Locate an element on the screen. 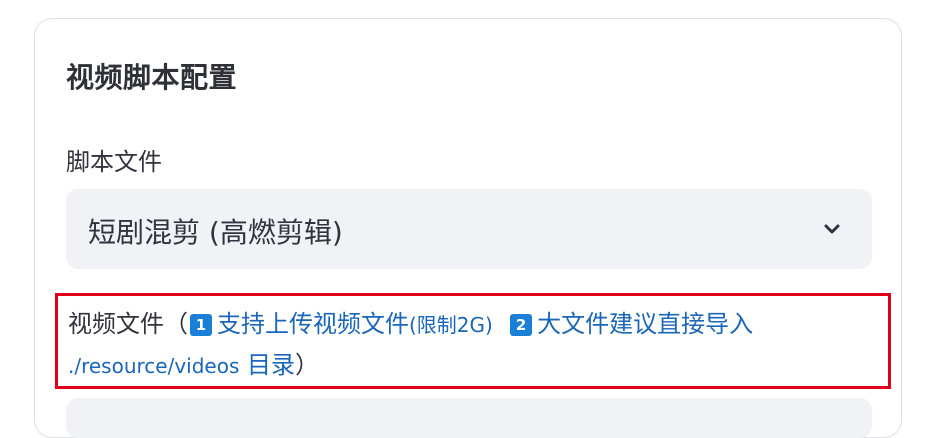 This screenshot has width=934, height=438. chevron-down-icon is located at coordinates (832, 229).